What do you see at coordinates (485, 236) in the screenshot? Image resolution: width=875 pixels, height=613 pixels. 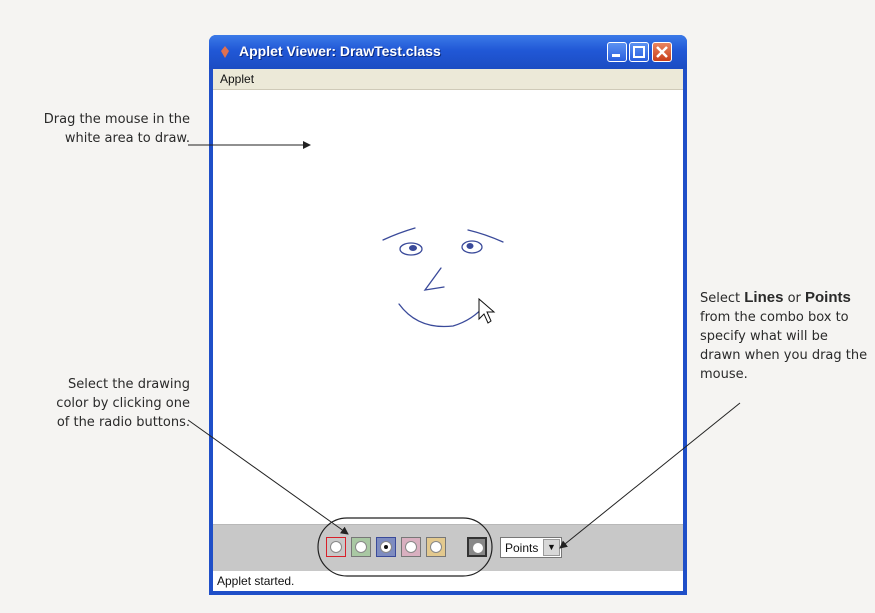 I see `right-eyebrow` at bounding box center [485, 236].